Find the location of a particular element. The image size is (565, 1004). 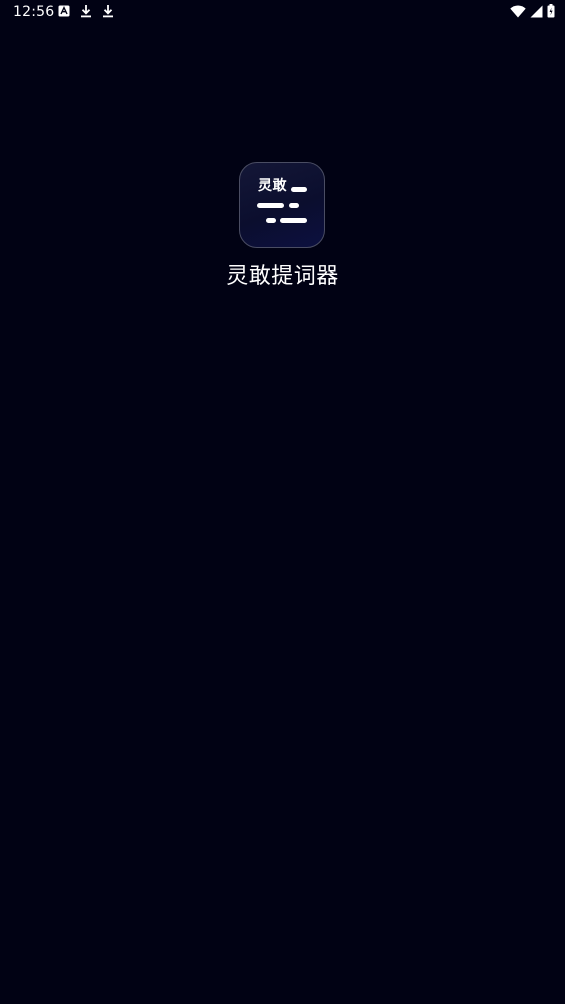

notification-icons is located at coordinates (86, 11).